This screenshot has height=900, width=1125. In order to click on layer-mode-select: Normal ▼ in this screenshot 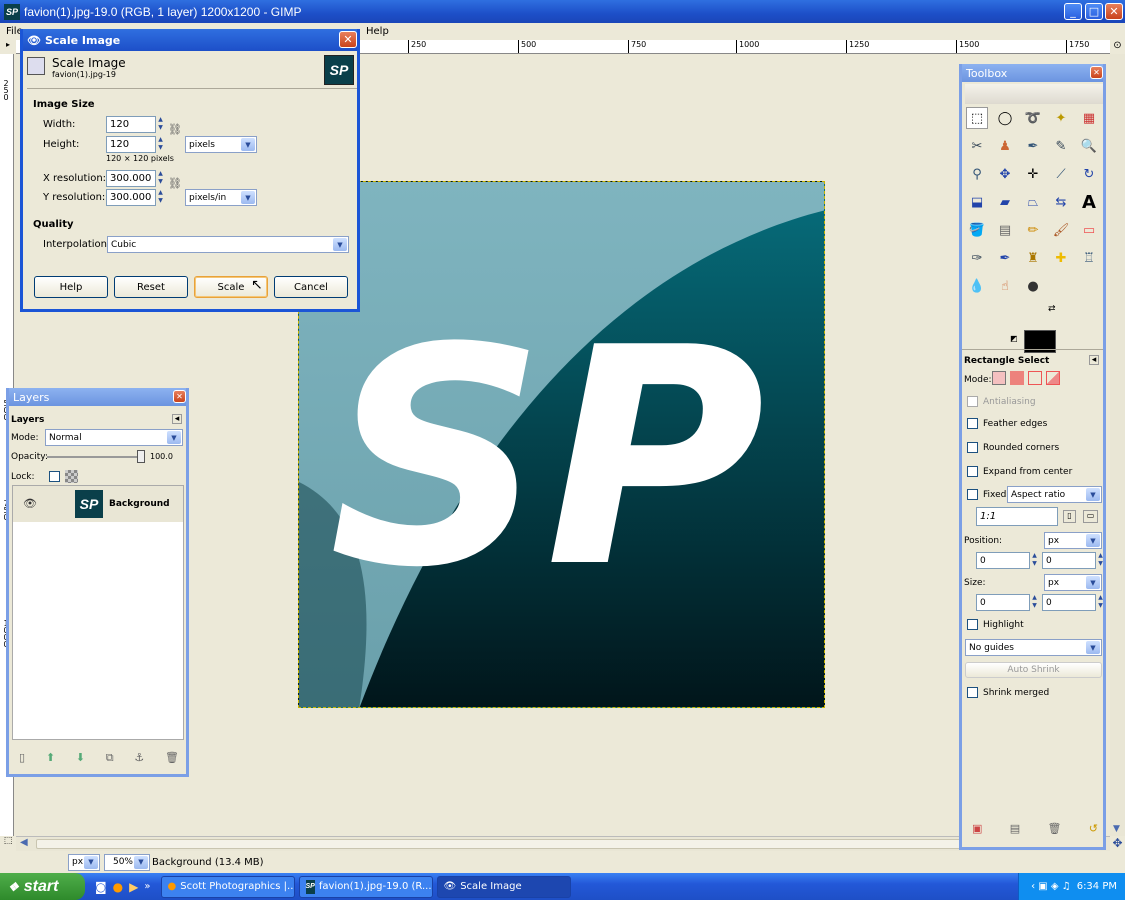, I will do `click(114, 437)`.